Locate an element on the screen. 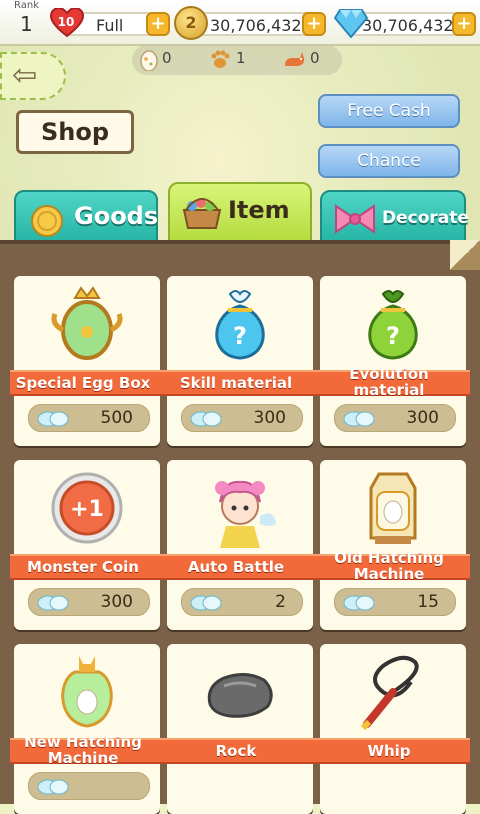  pet-icon is located at coordinates (295, 59).